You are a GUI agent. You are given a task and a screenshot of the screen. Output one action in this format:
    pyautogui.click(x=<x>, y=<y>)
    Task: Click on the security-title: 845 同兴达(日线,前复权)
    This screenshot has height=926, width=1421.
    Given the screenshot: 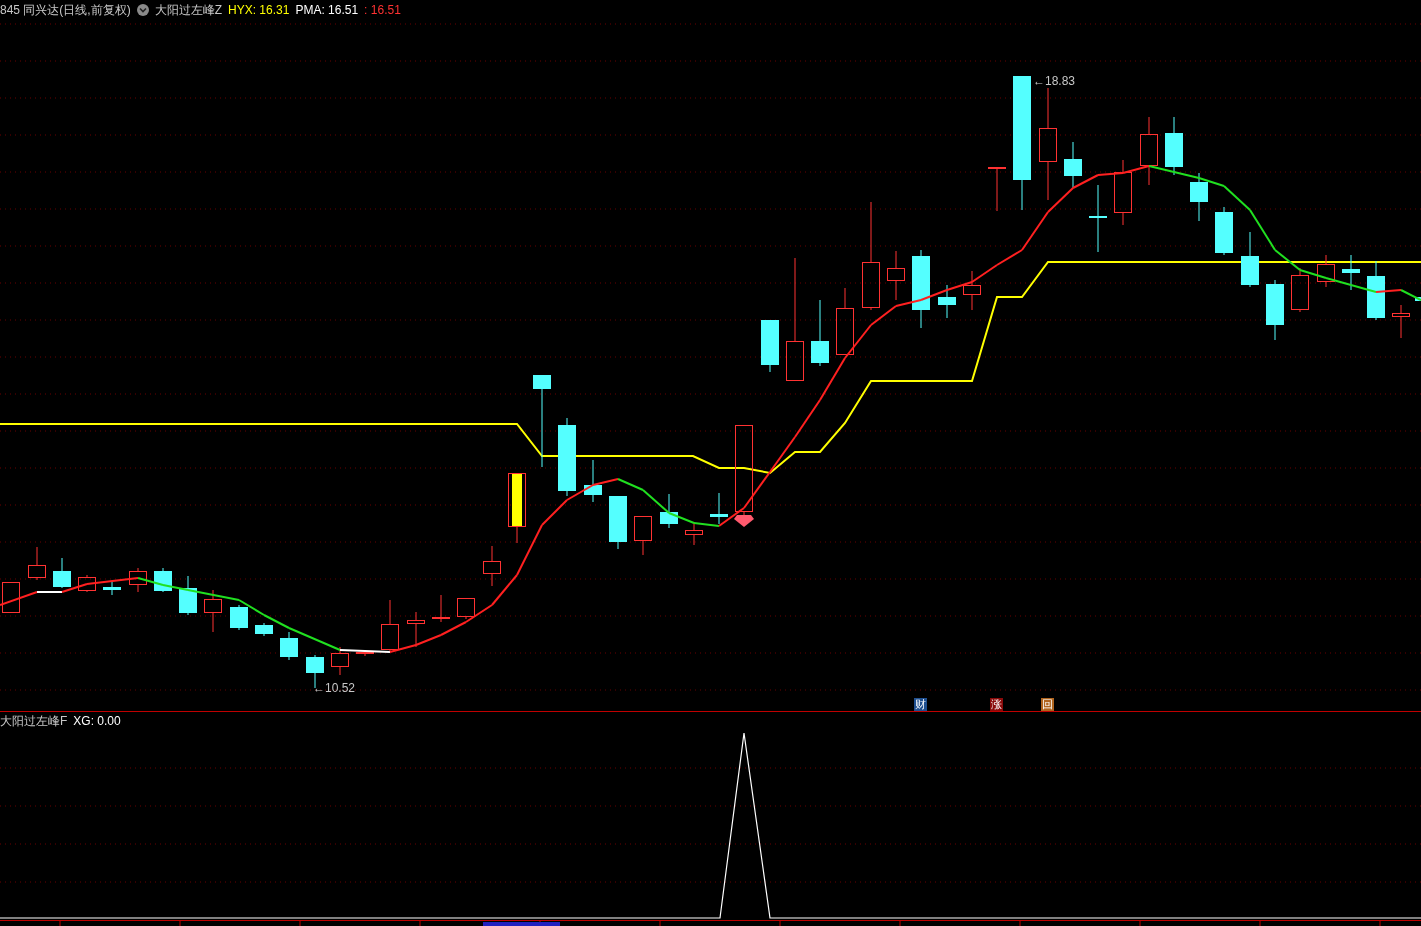 What is the action you would take?
    pyautogui.click(x=65, y=10)
    